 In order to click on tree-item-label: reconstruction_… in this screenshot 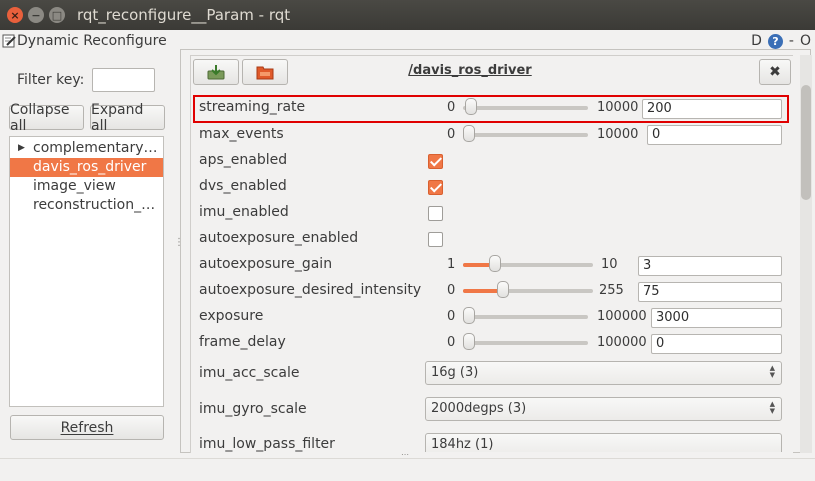, I will do `click(94, 205)`.